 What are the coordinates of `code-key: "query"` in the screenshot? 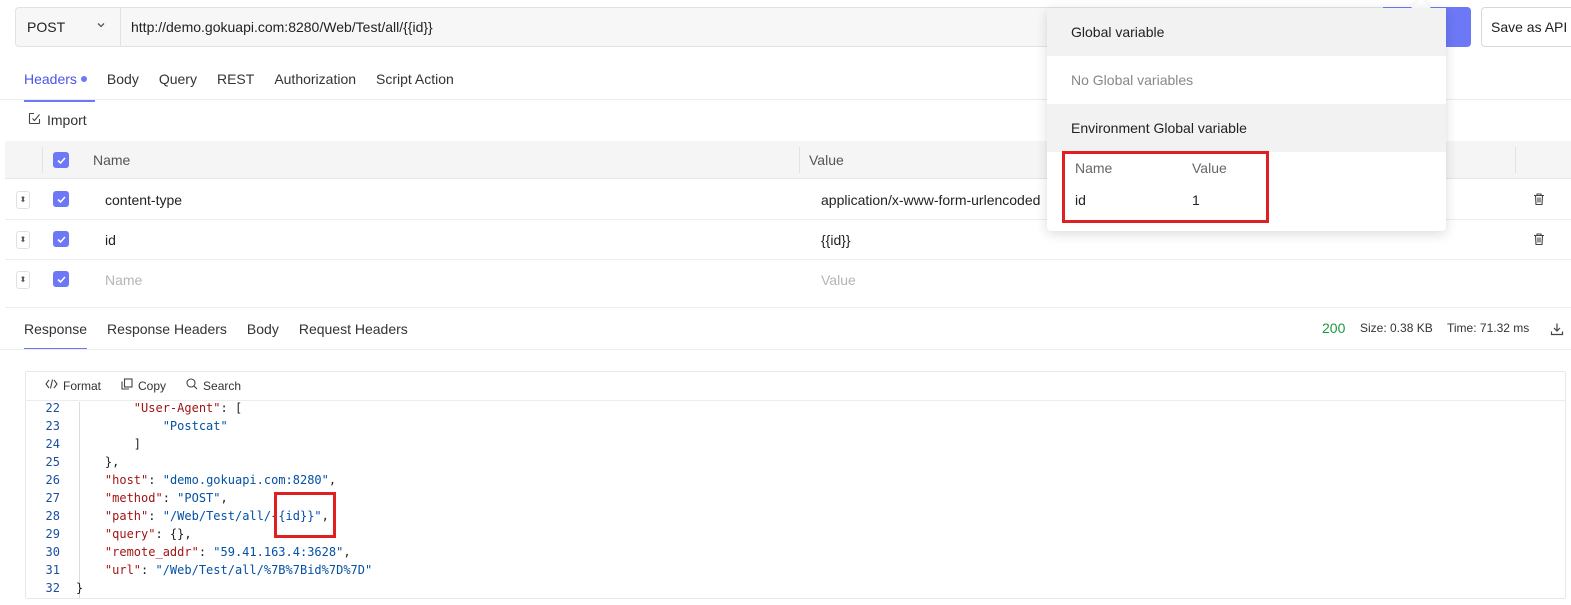 It's located at (130, 534).